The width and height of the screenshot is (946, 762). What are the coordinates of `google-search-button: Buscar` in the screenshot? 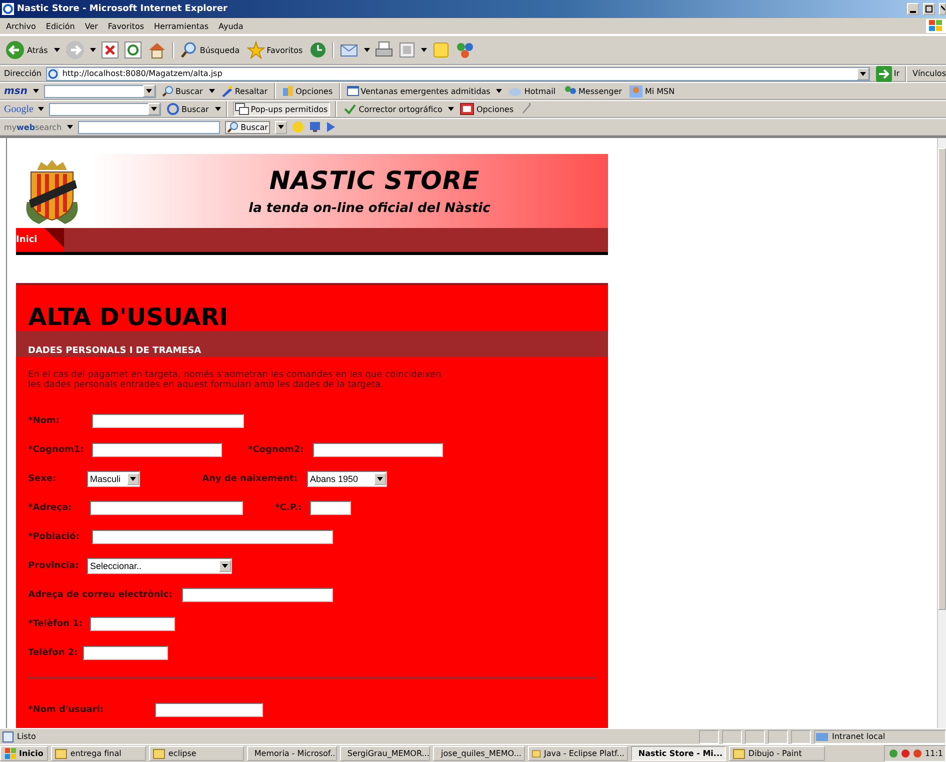 It's located at (188, 109).